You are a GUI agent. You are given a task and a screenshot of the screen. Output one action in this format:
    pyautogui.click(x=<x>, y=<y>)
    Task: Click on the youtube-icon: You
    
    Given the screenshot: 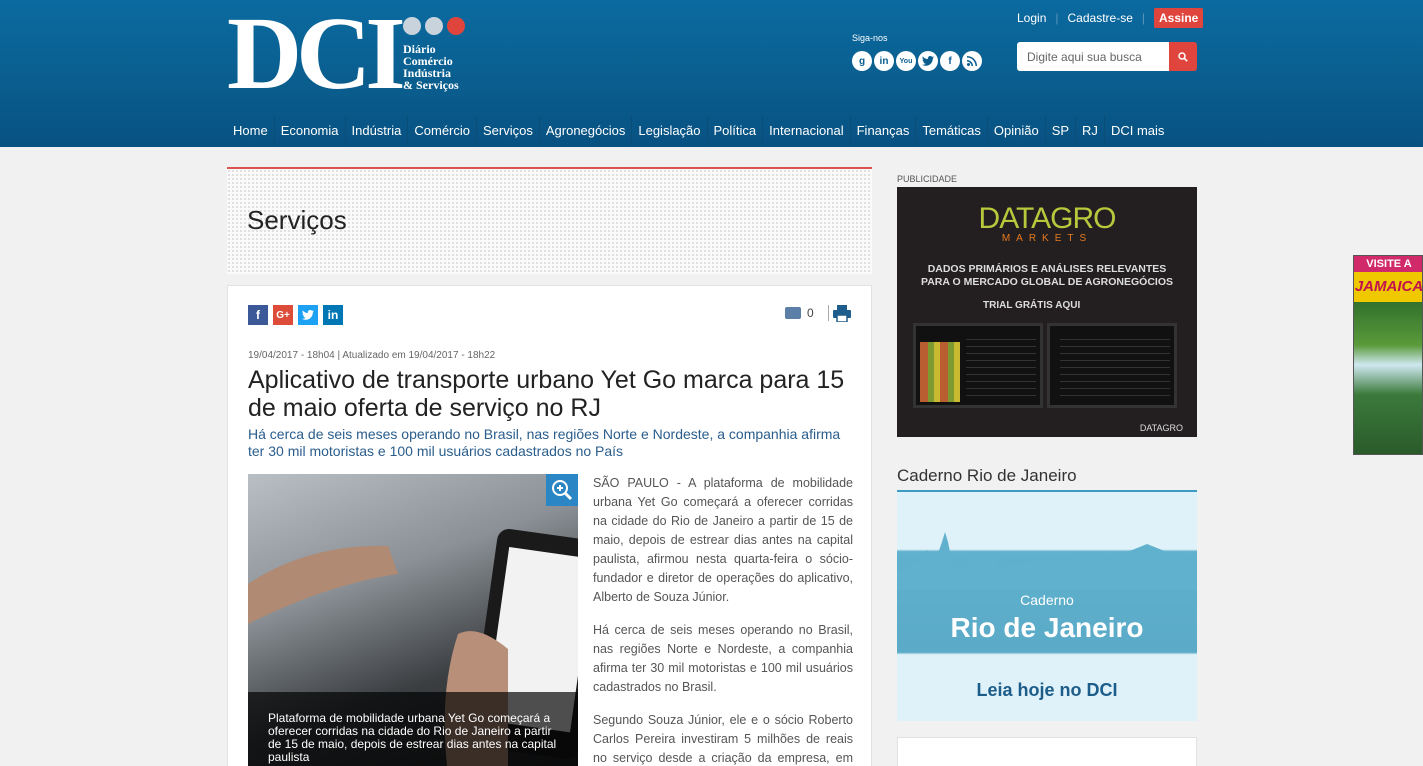 What is the action you would take?
    pyautogui.click(x=906, y=61)
    